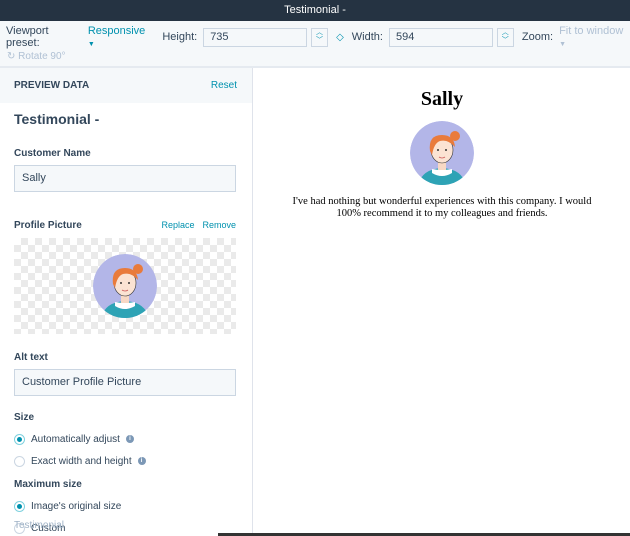 The height and width of the screenshot is (536, 630). I want to click on zoom-label: Zoom:, so click(537, 37).